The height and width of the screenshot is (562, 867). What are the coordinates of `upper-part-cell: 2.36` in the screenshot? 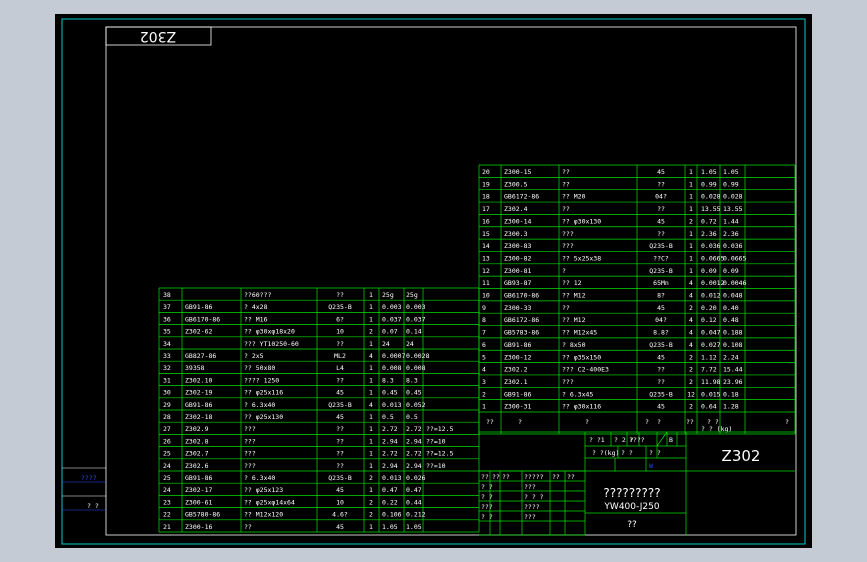 It's located at (709, 234).